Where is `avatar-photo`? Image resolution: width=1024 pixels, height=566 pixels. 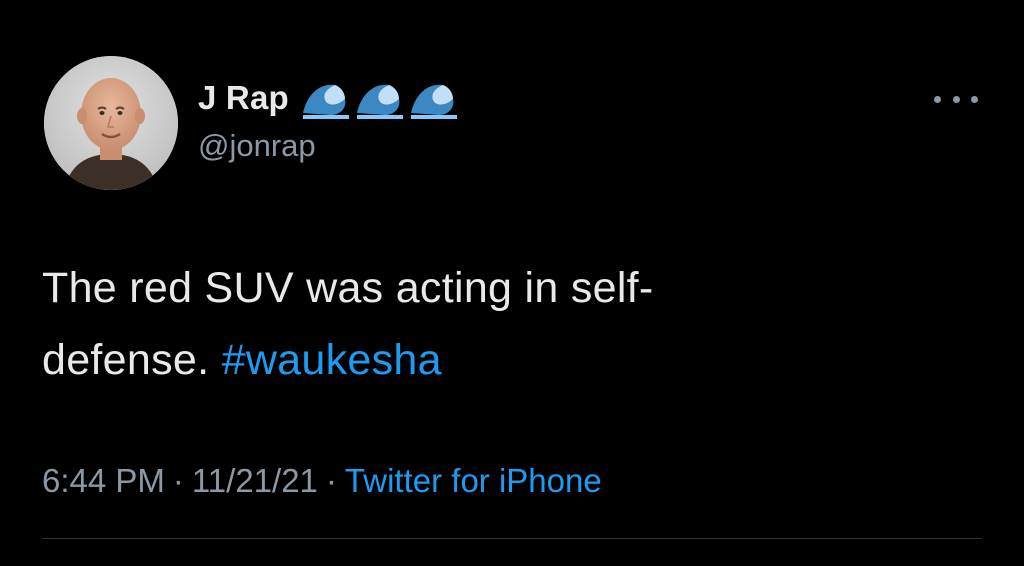
avatar-photo is located at coordinates (111, 123).